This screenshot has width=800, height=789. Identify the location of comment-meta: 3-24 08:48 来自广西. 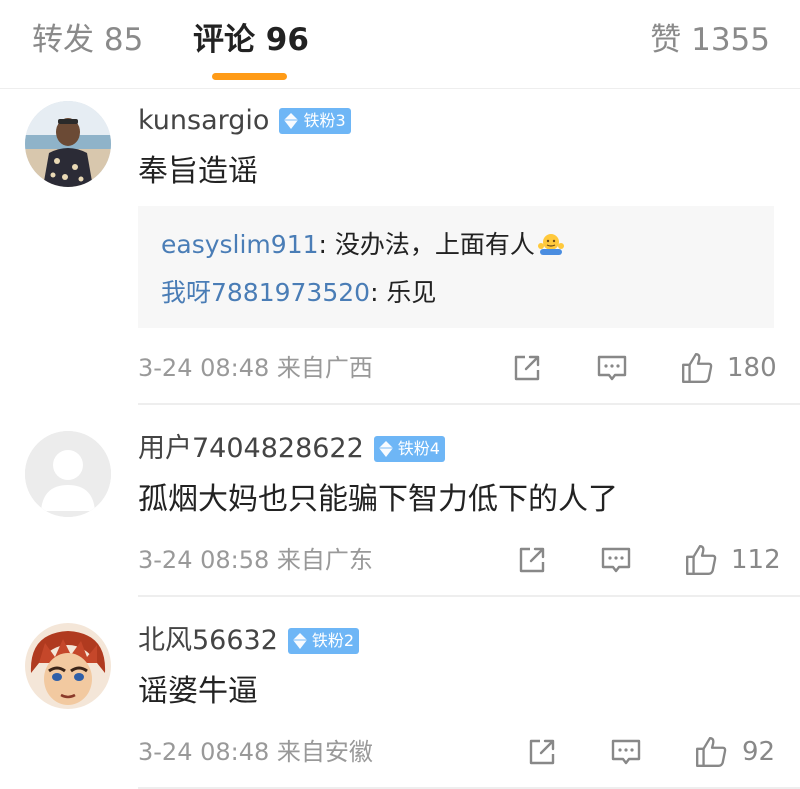
(255, 368).